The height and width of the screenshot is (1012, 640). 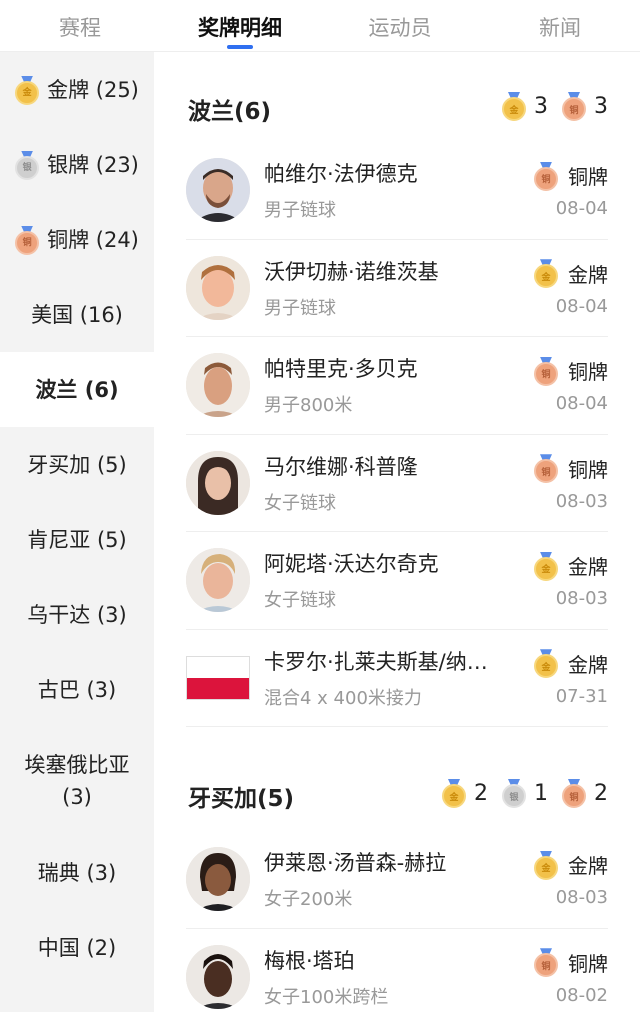 I want to click on top-tab-bar: 赛程 奖牌明细 运动员 新闻, so click(x=320, y=26).